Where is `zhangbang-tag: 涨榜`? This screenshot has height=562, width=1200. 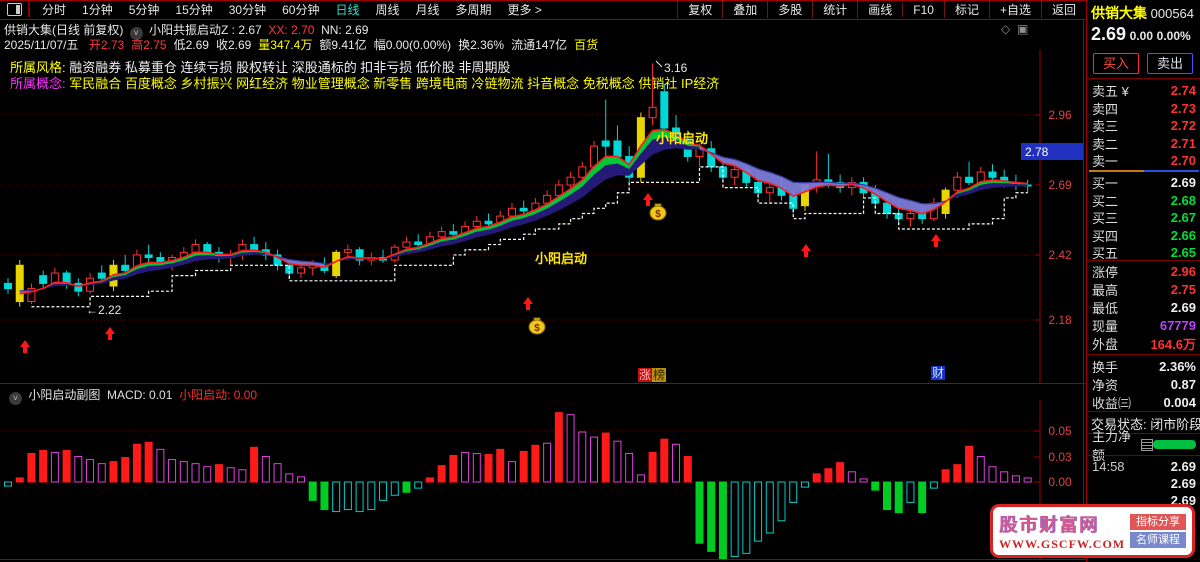 zhangbang-tag: 涨榜 is located at coordinates (652, 375).